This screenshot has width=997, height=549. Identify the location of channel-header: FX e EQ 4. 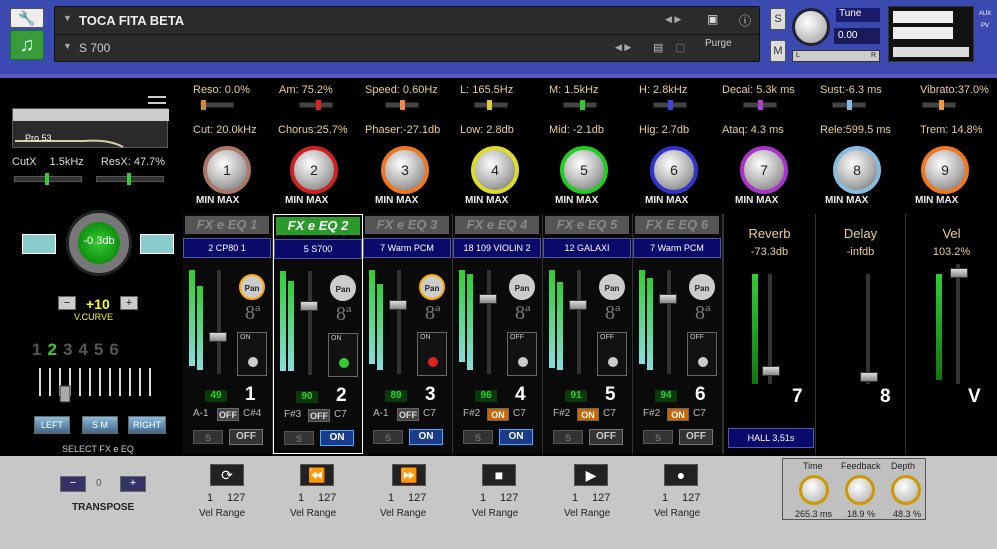
(497, 225).